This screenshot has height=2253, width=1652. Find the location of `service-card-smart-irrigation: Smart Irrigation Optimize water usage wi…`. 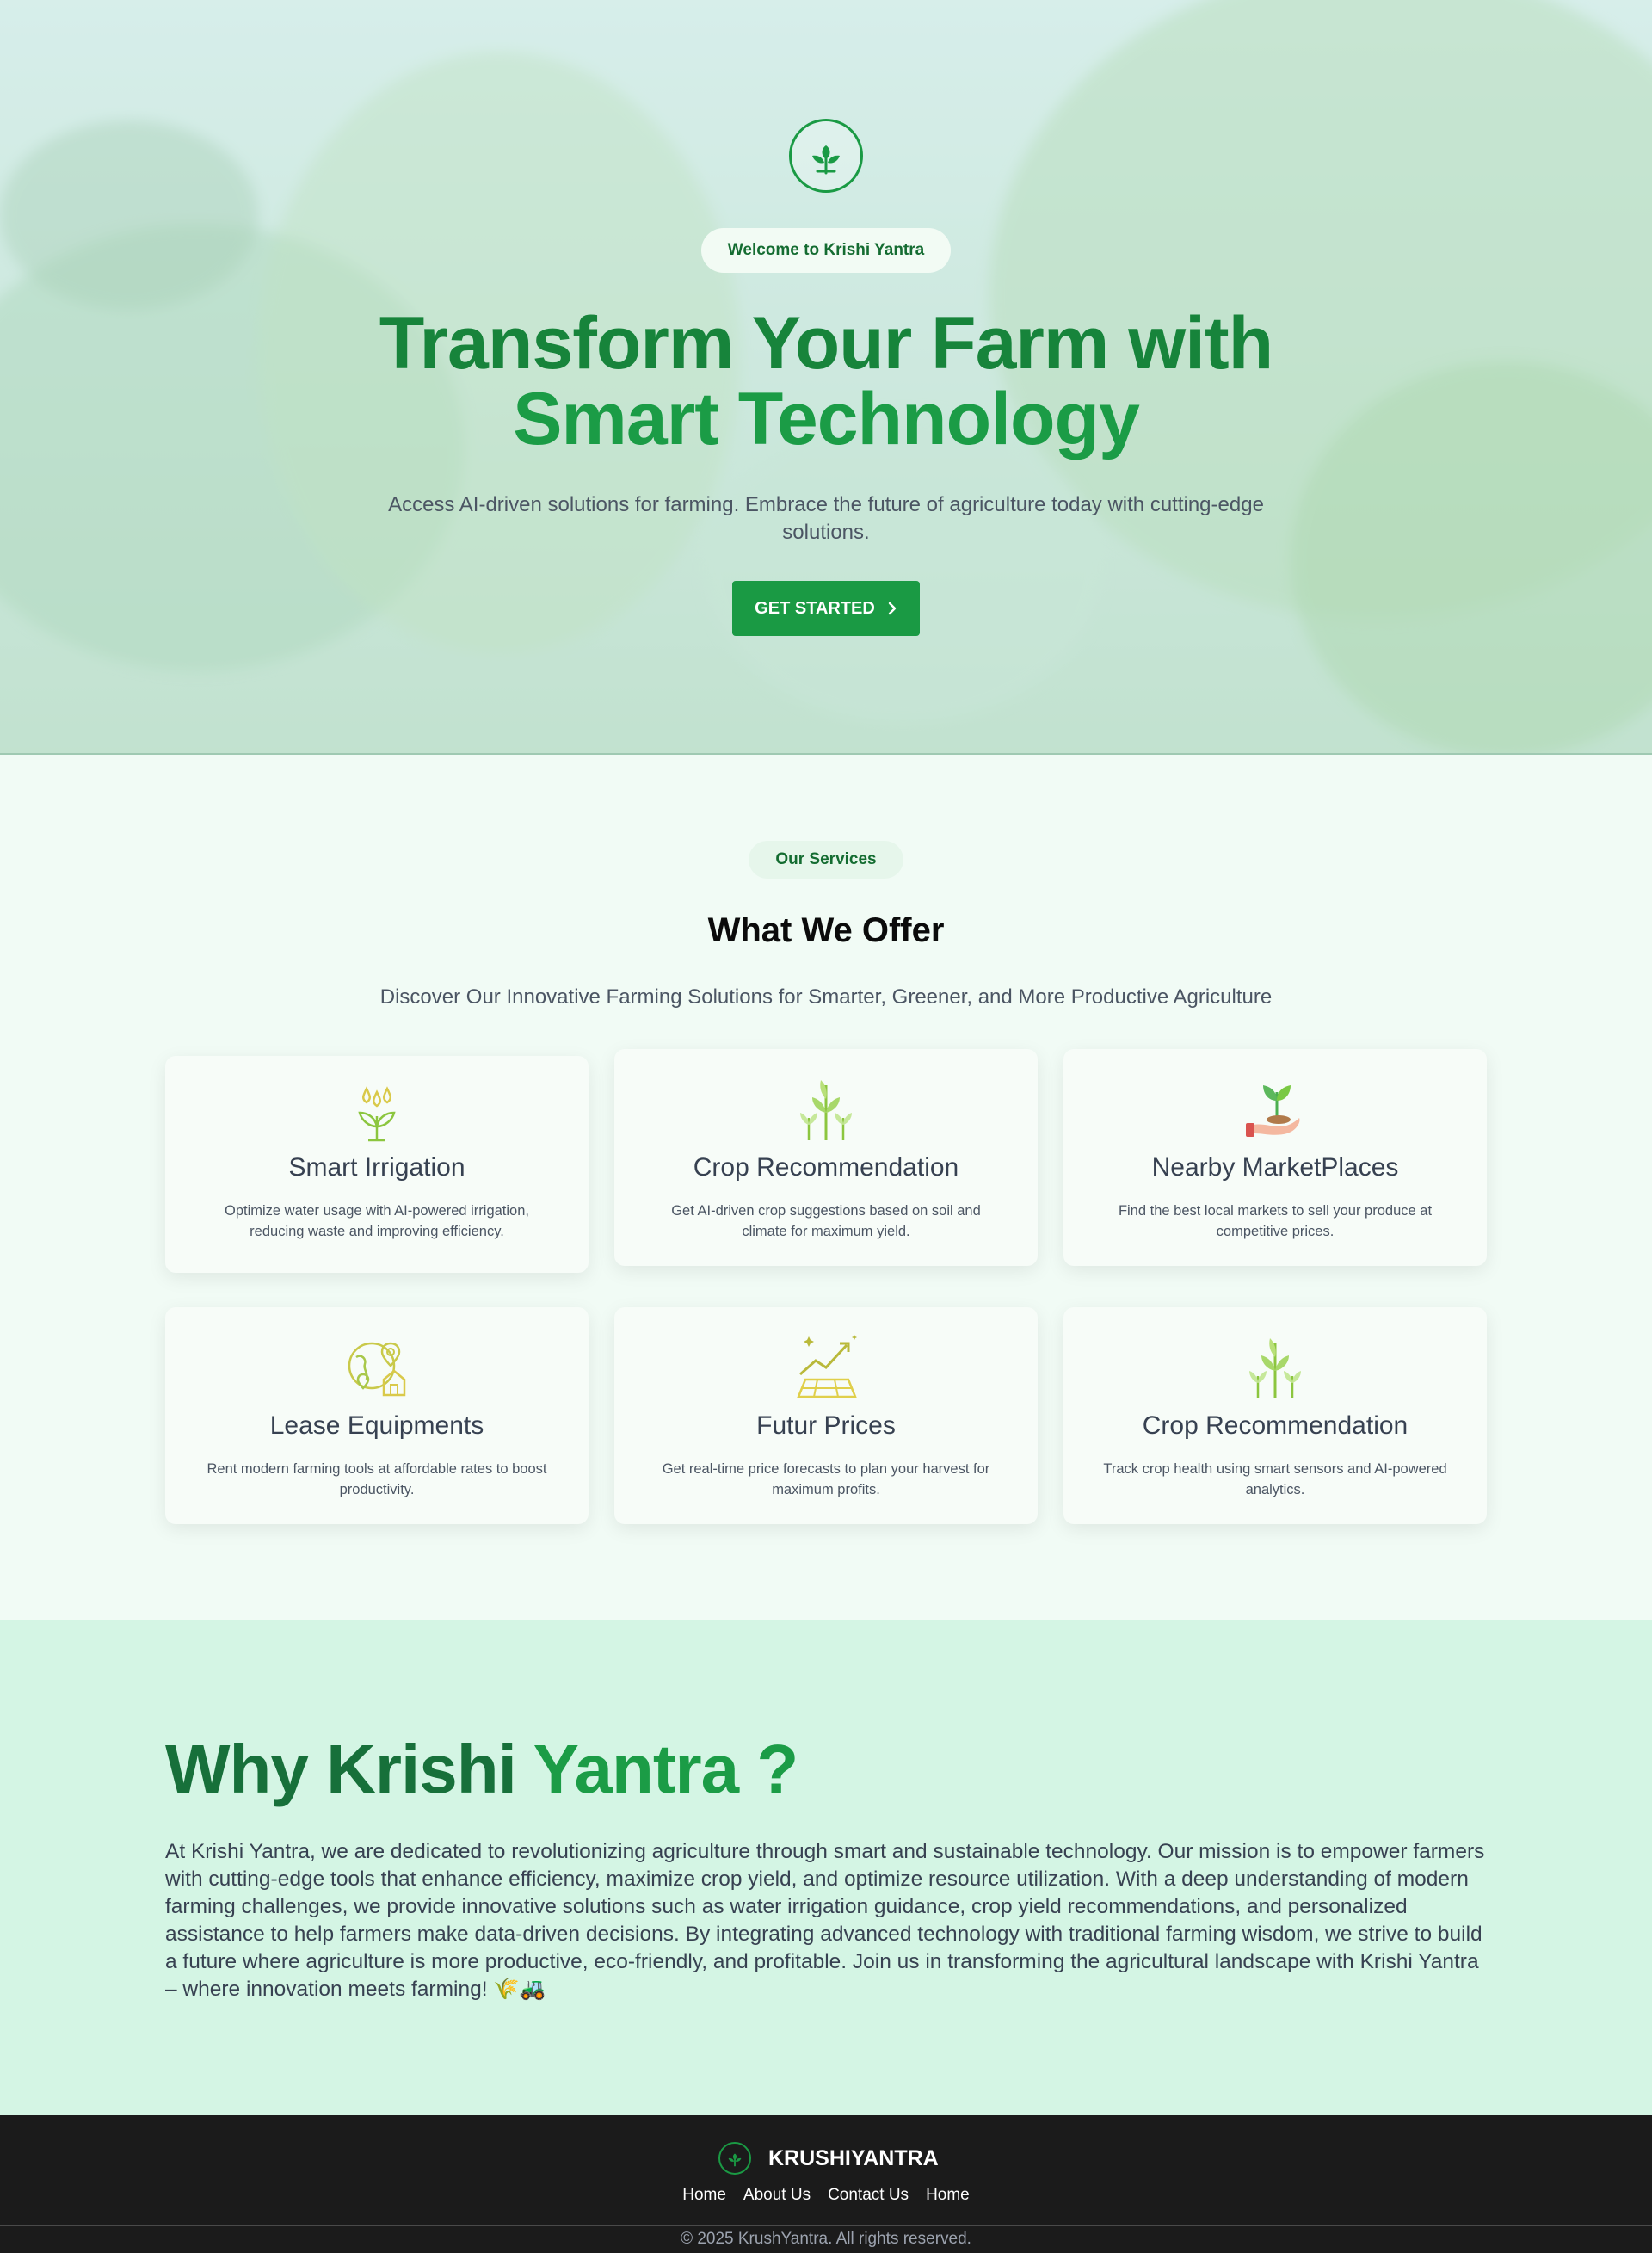

service-card-smart-irrigation: Smart Irrigation Optimize water usage wi… is located at coordinates (377, 1164).